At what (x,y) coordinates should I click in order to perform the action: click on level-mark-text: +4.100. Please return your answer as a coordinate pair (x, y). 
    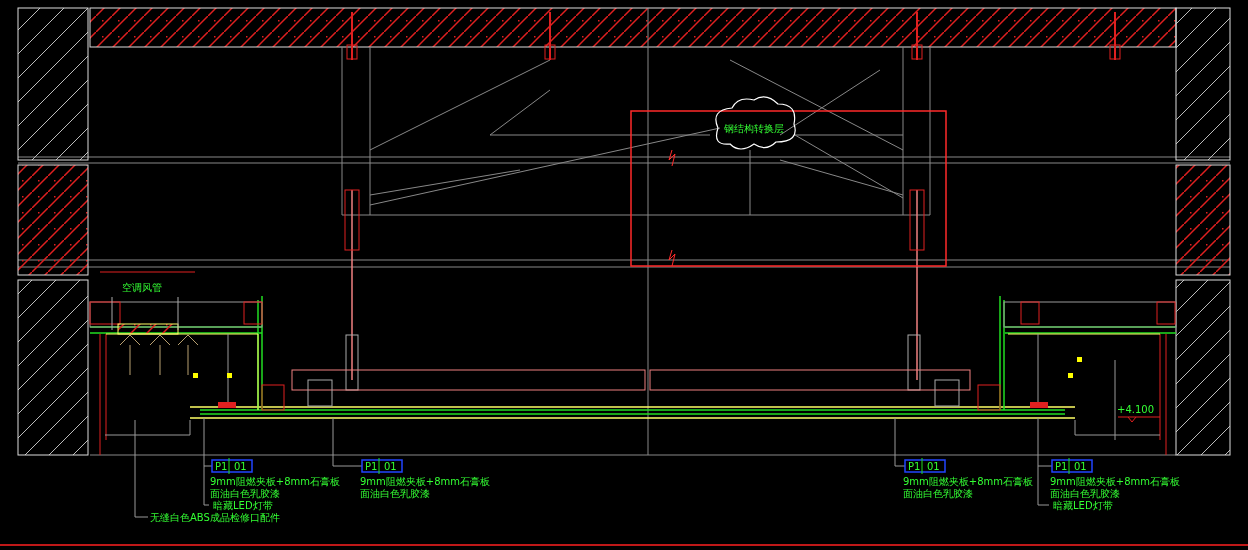
    Looking at the image, I should click on (1135, 409).